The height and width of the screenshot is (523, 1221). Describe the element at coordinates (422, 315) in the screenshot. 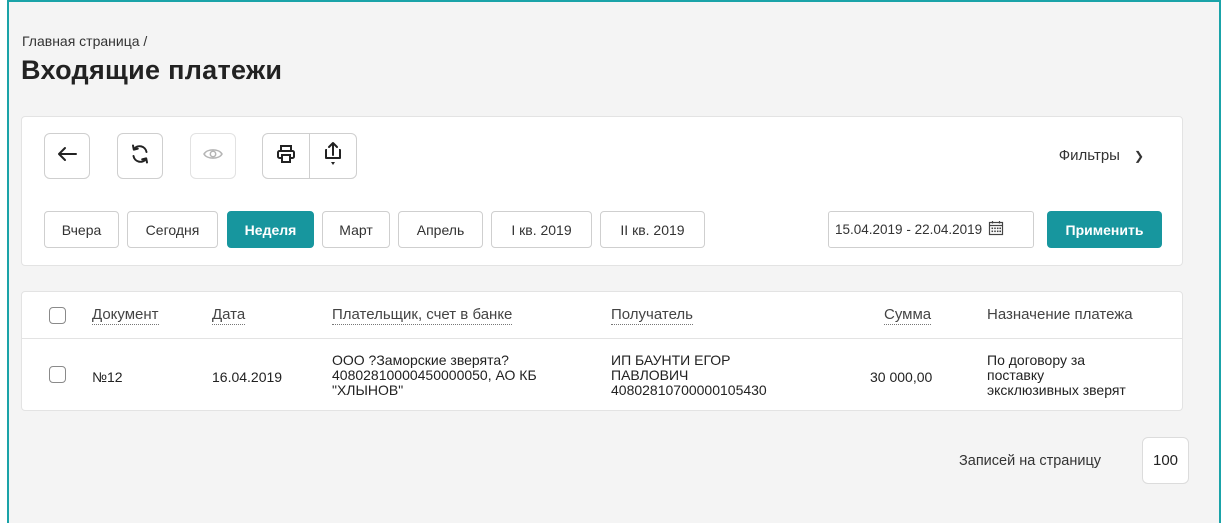

I see `column-header-payer: Плательщик, счет в банке` at that location.